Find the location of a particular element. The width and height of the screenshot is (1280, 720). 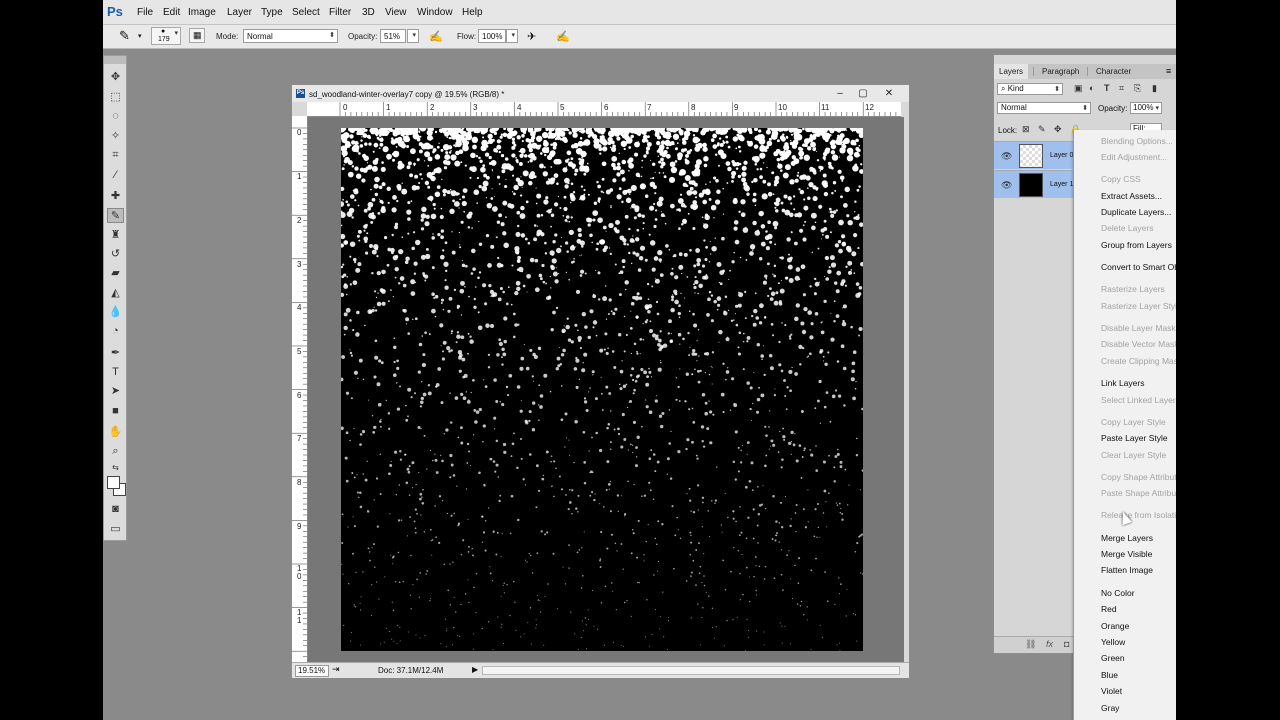

opacity-value: 51% is located at coordinates (392, 36).